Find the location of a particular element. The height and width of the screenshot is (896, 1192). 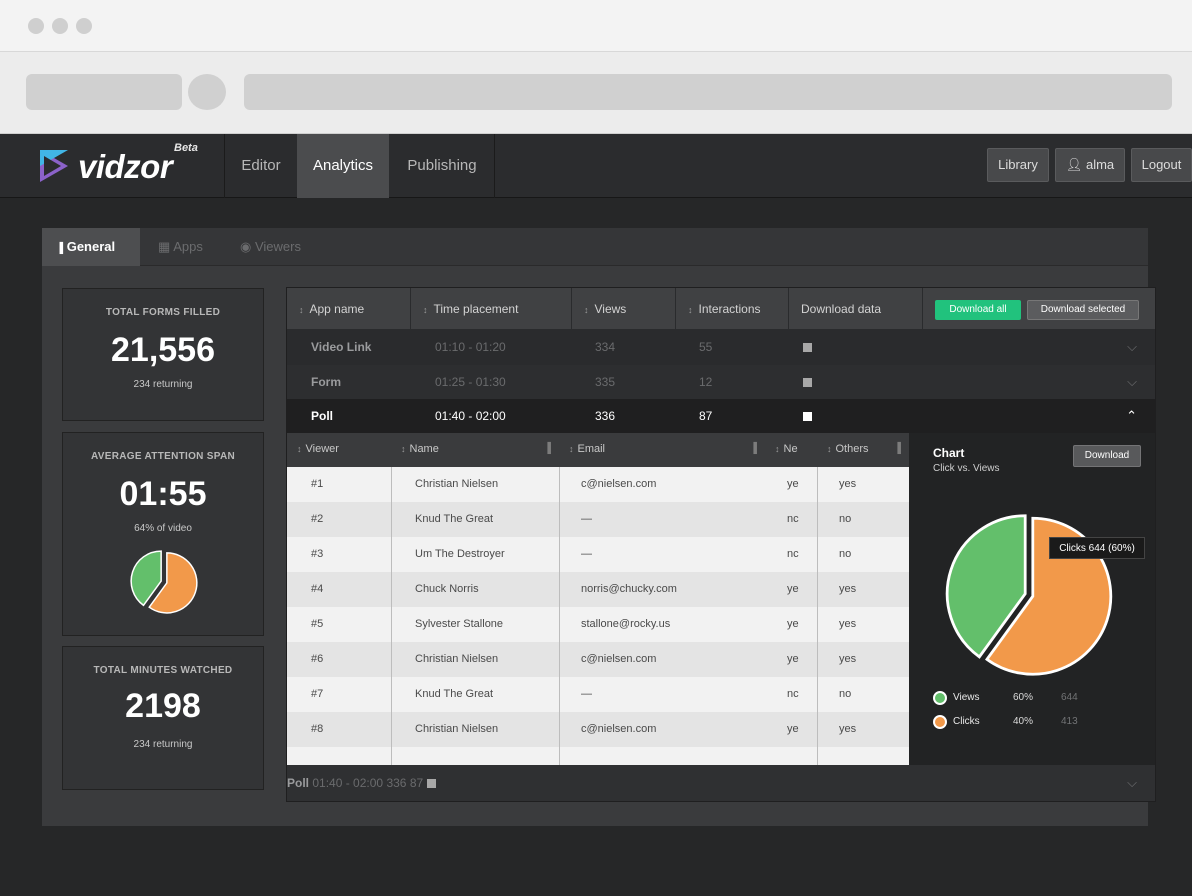

nav-divider is located at coordinates (494, 166).